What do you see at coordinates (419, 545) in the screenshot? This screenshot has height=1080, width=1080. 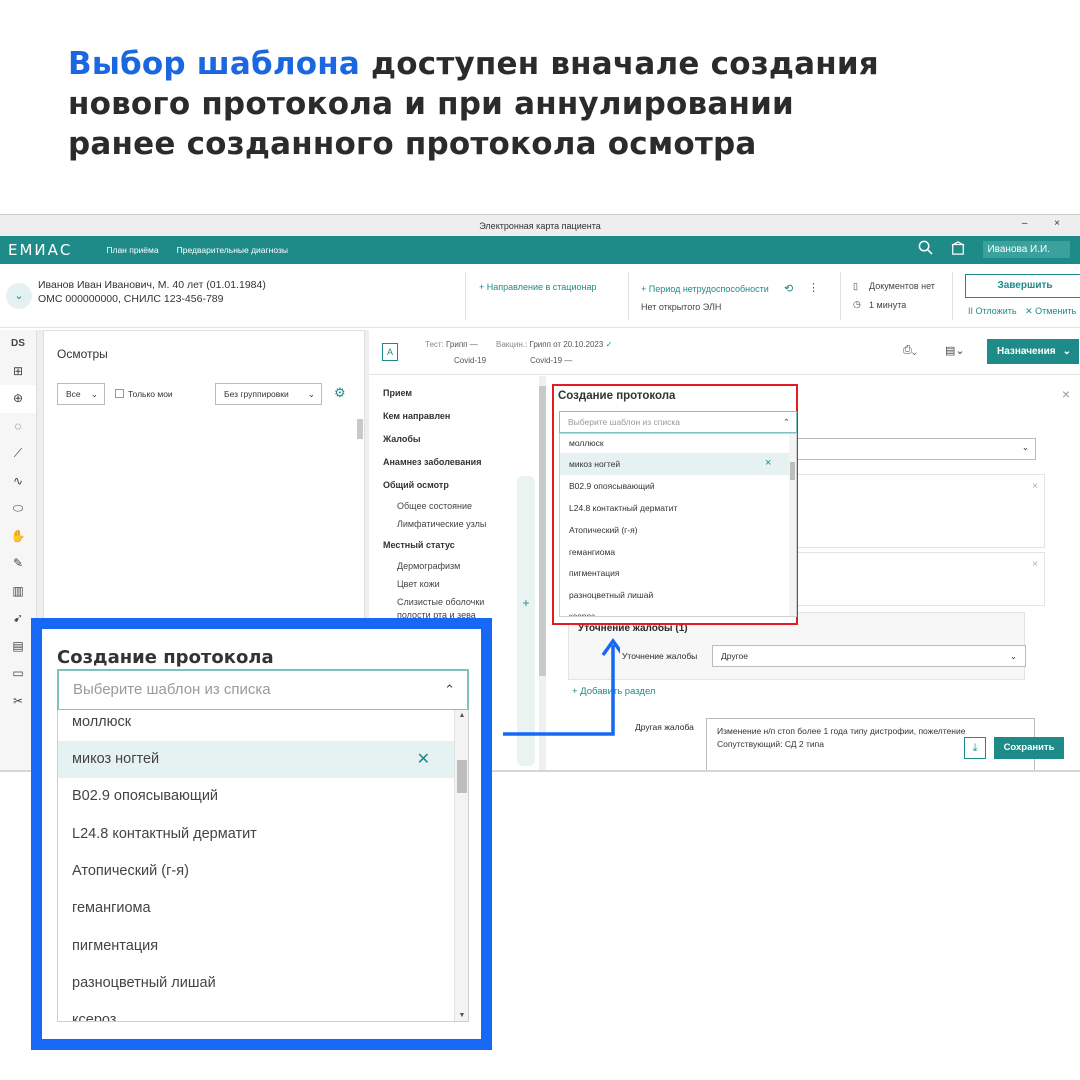 I see `toc-item: Местный статус` at bounding box center [419, 545].